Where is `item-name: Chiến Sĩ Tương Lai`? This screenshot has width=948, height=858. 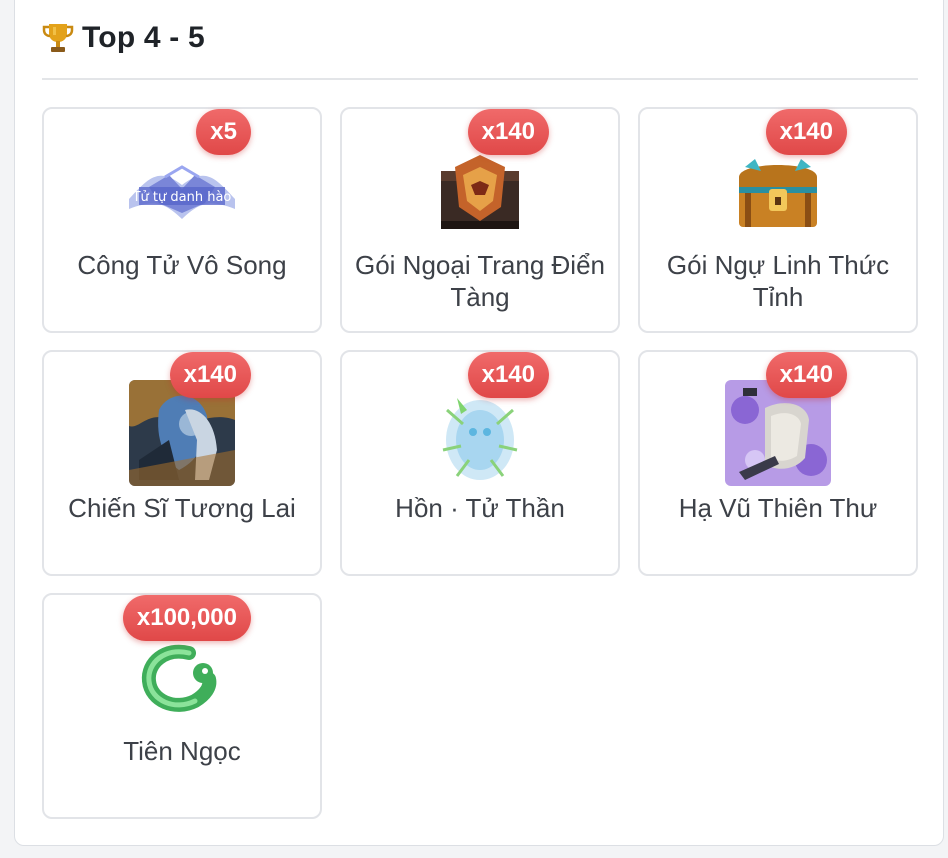 item-name: Chiến Sĩ Tương Lai is located at coordinates (182, 508).